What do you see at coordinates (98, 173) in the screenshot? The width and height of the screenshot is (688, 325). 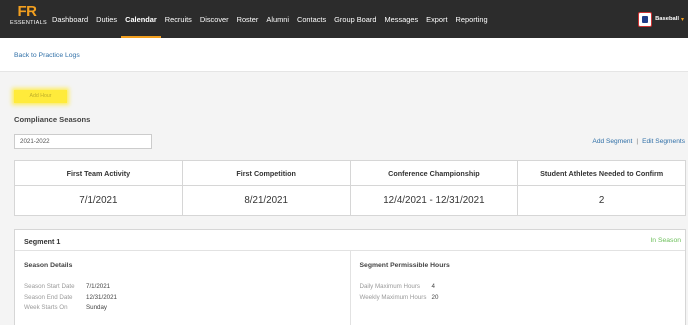 I see `column-header: First Team Activity` at bounding box center [98, 173].